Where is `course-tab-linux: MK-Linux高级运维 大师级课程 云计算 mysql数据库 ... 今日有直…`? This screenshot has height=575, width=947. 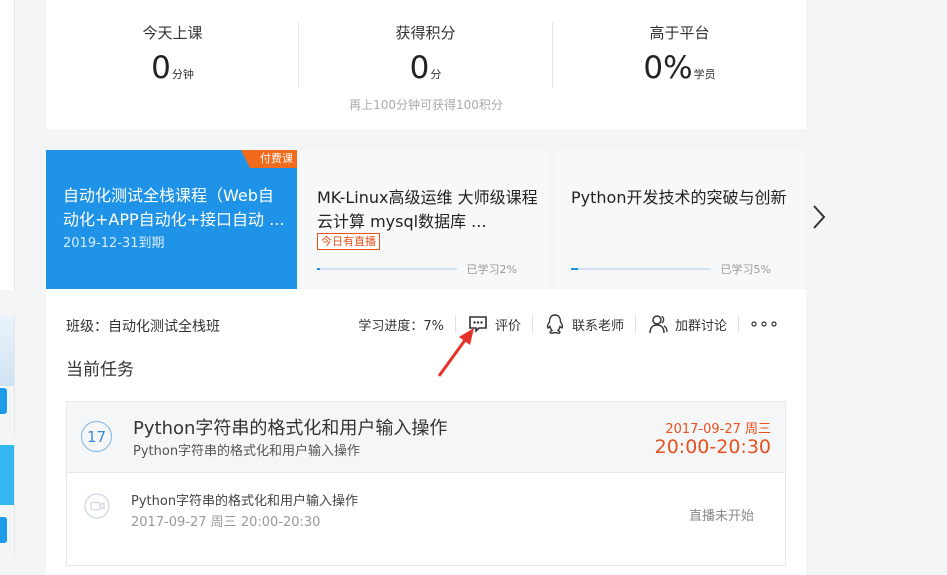 course-tab-linux: MK-Linux高级运维 大师级课程 云计算 mysql数据库 ... 今日有直… is located at coordinates (425, 219).